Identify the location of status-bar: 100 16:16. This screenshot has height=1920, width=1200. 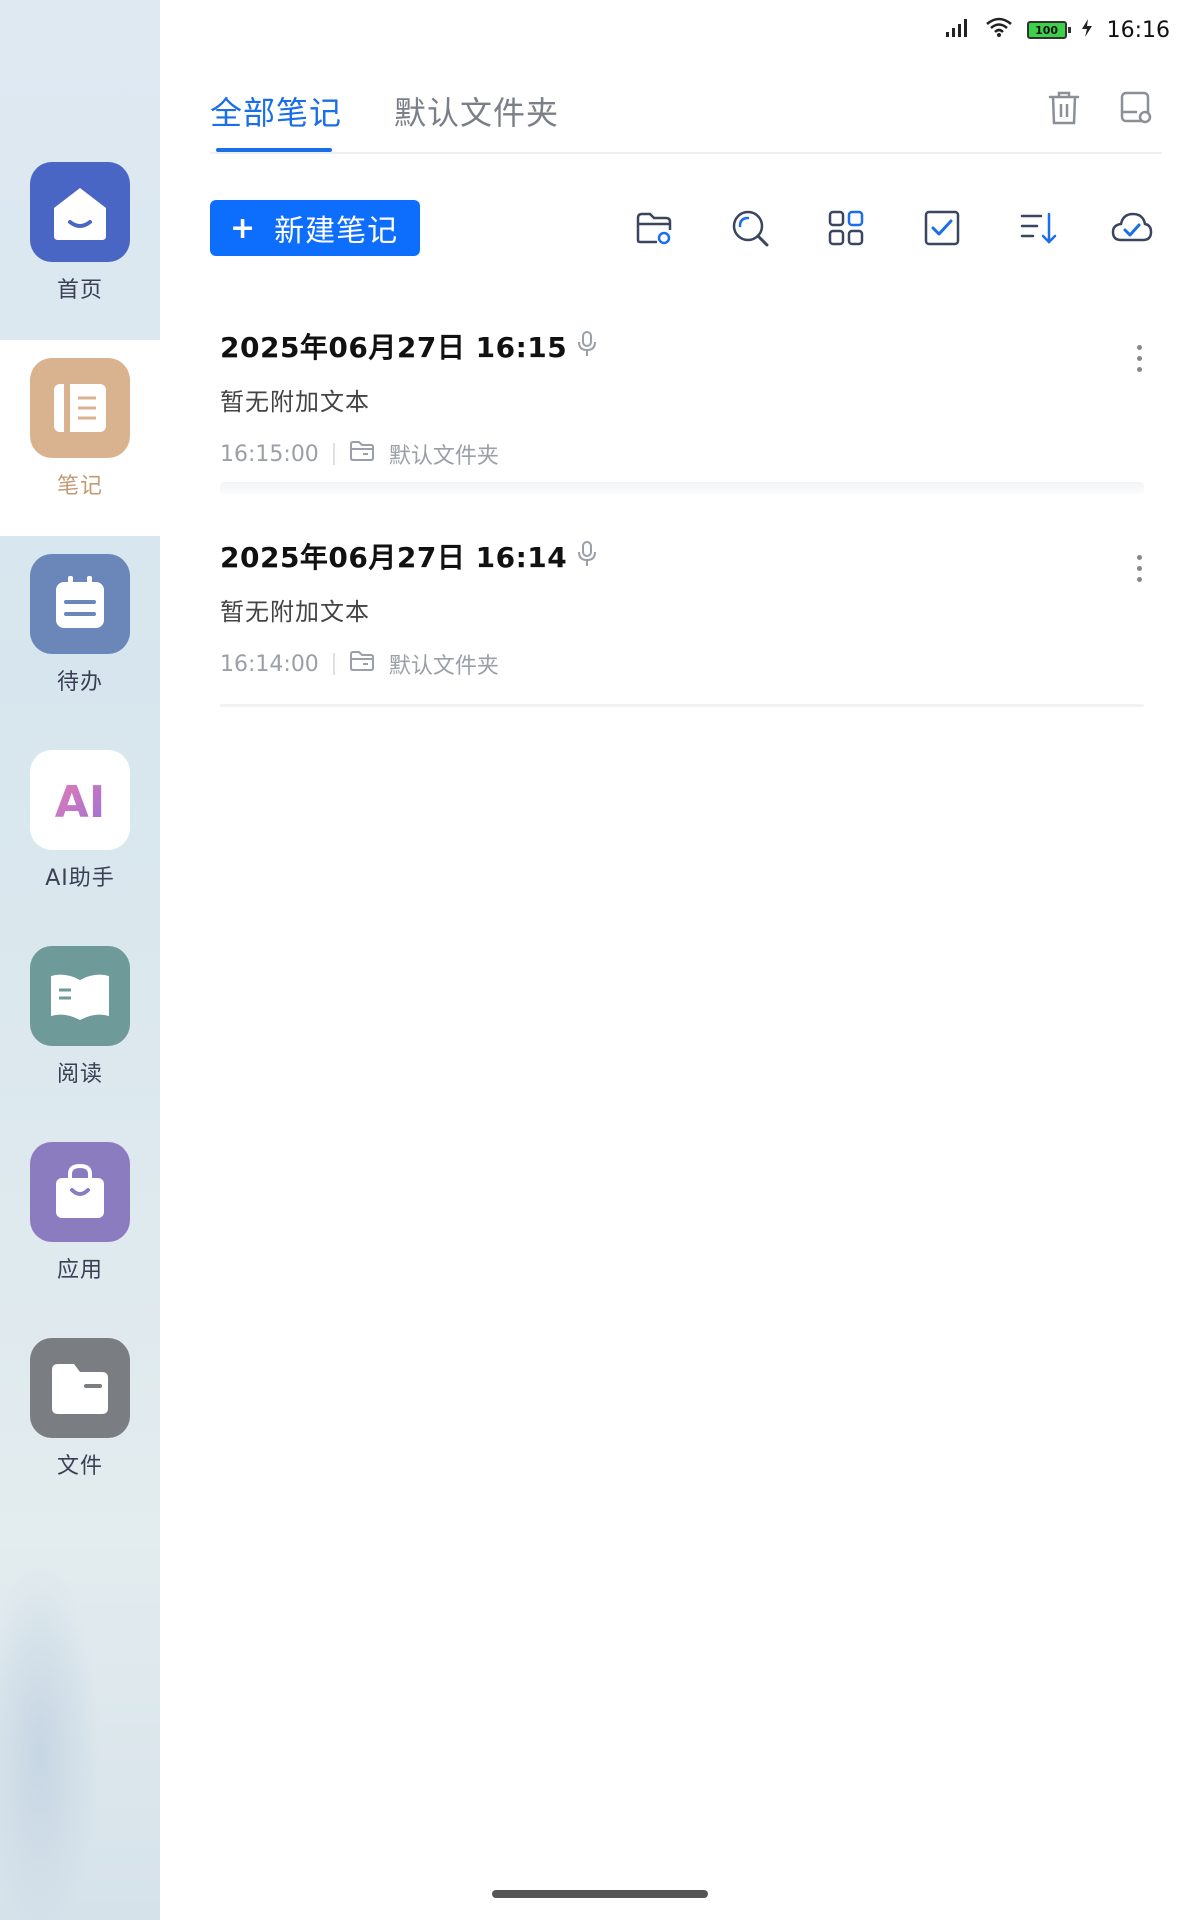
(1057, 30).